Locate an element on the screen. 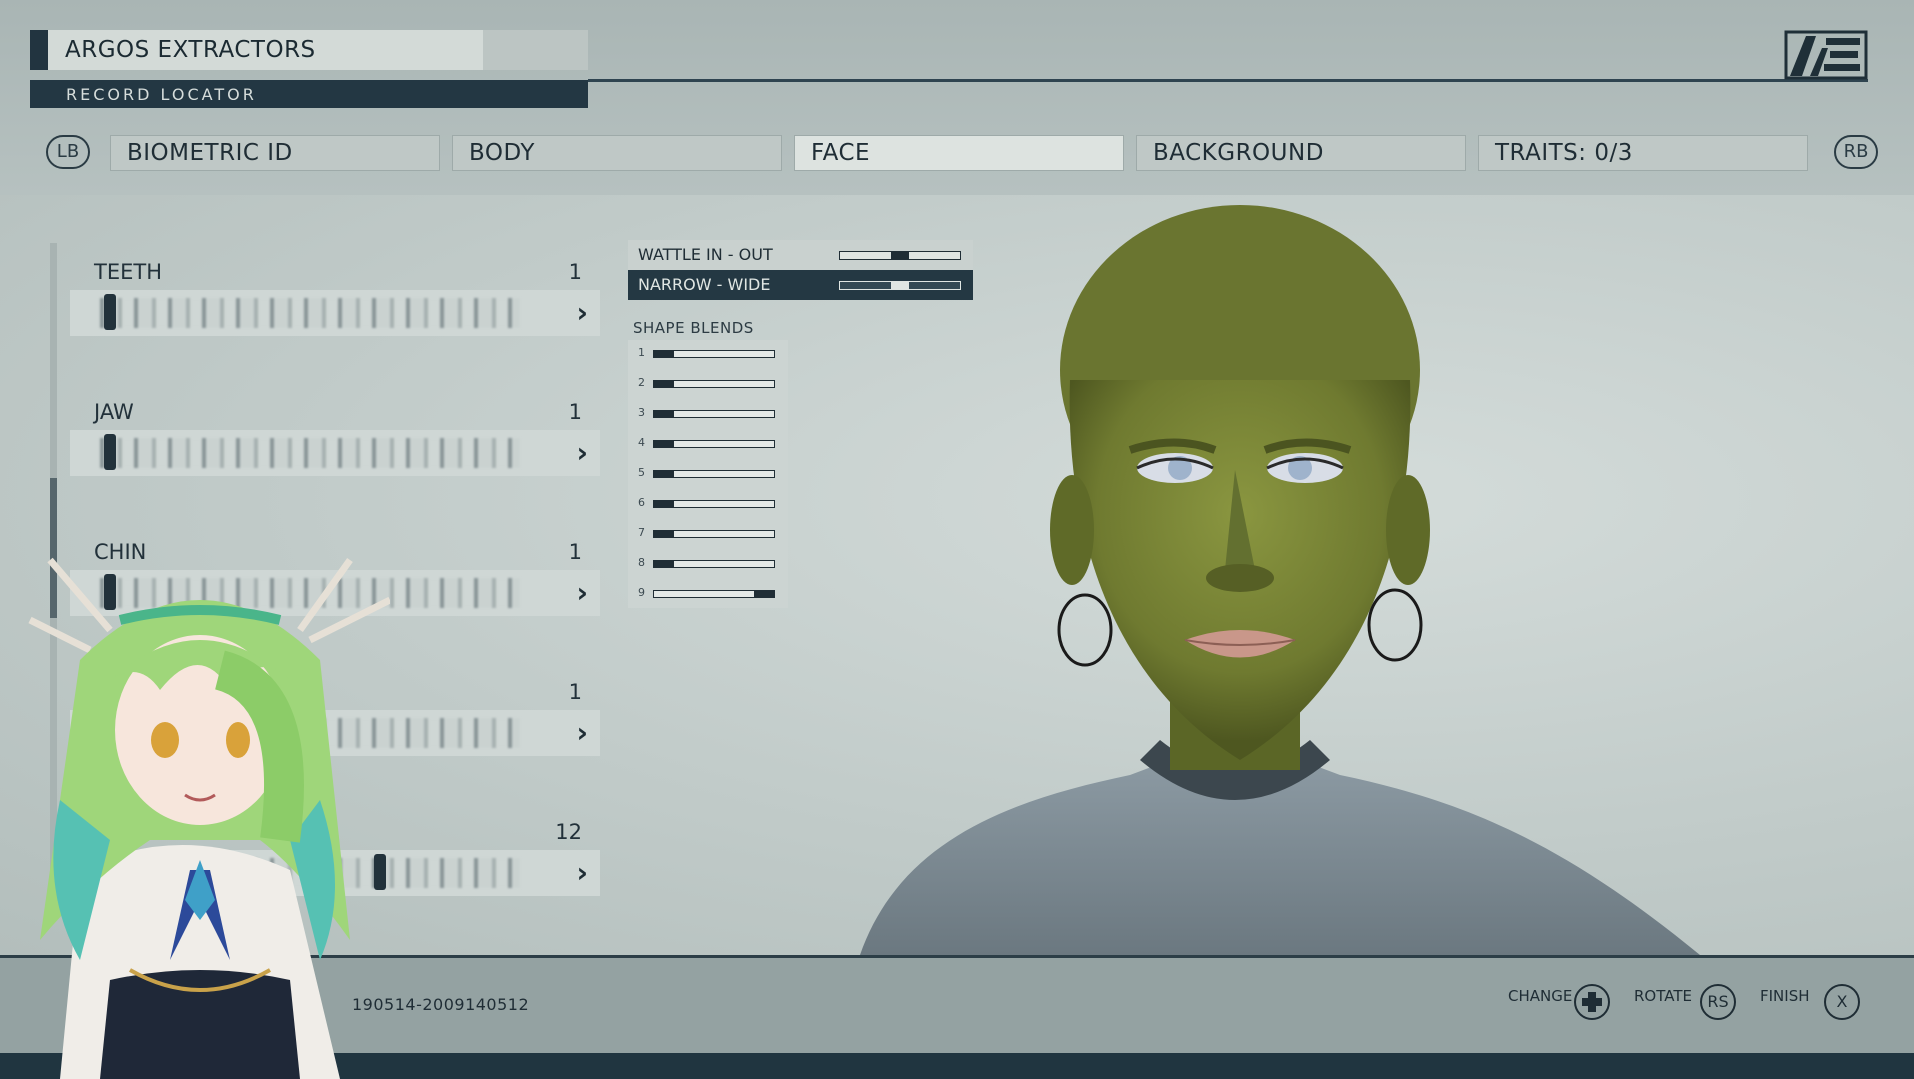  record-locator-bar: RECORD LOCATOR is located at coordinates (309, 94).